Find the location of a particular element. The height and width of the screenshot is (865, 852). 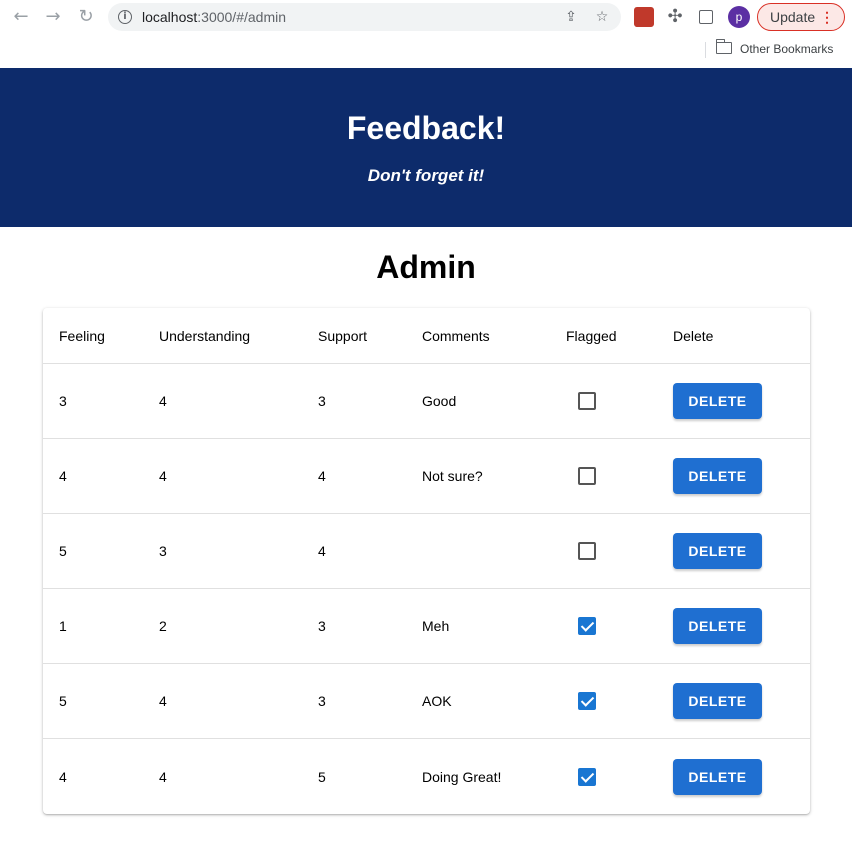

more-icon: ⋮ is located at coordinates (827, 17).